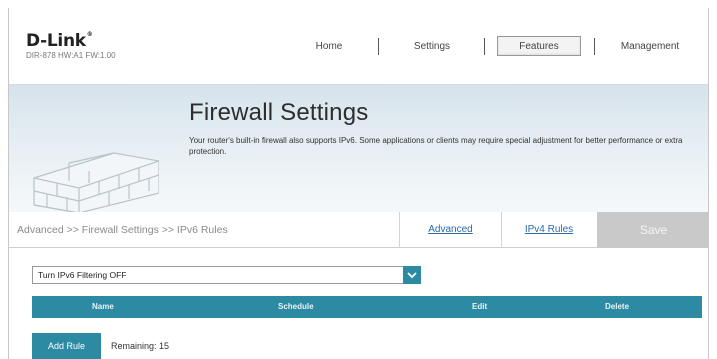  What do you see at coordinates (480, 306) in the screenshot?
I see `column-edit: Edit` at bounding box center [480, 306].